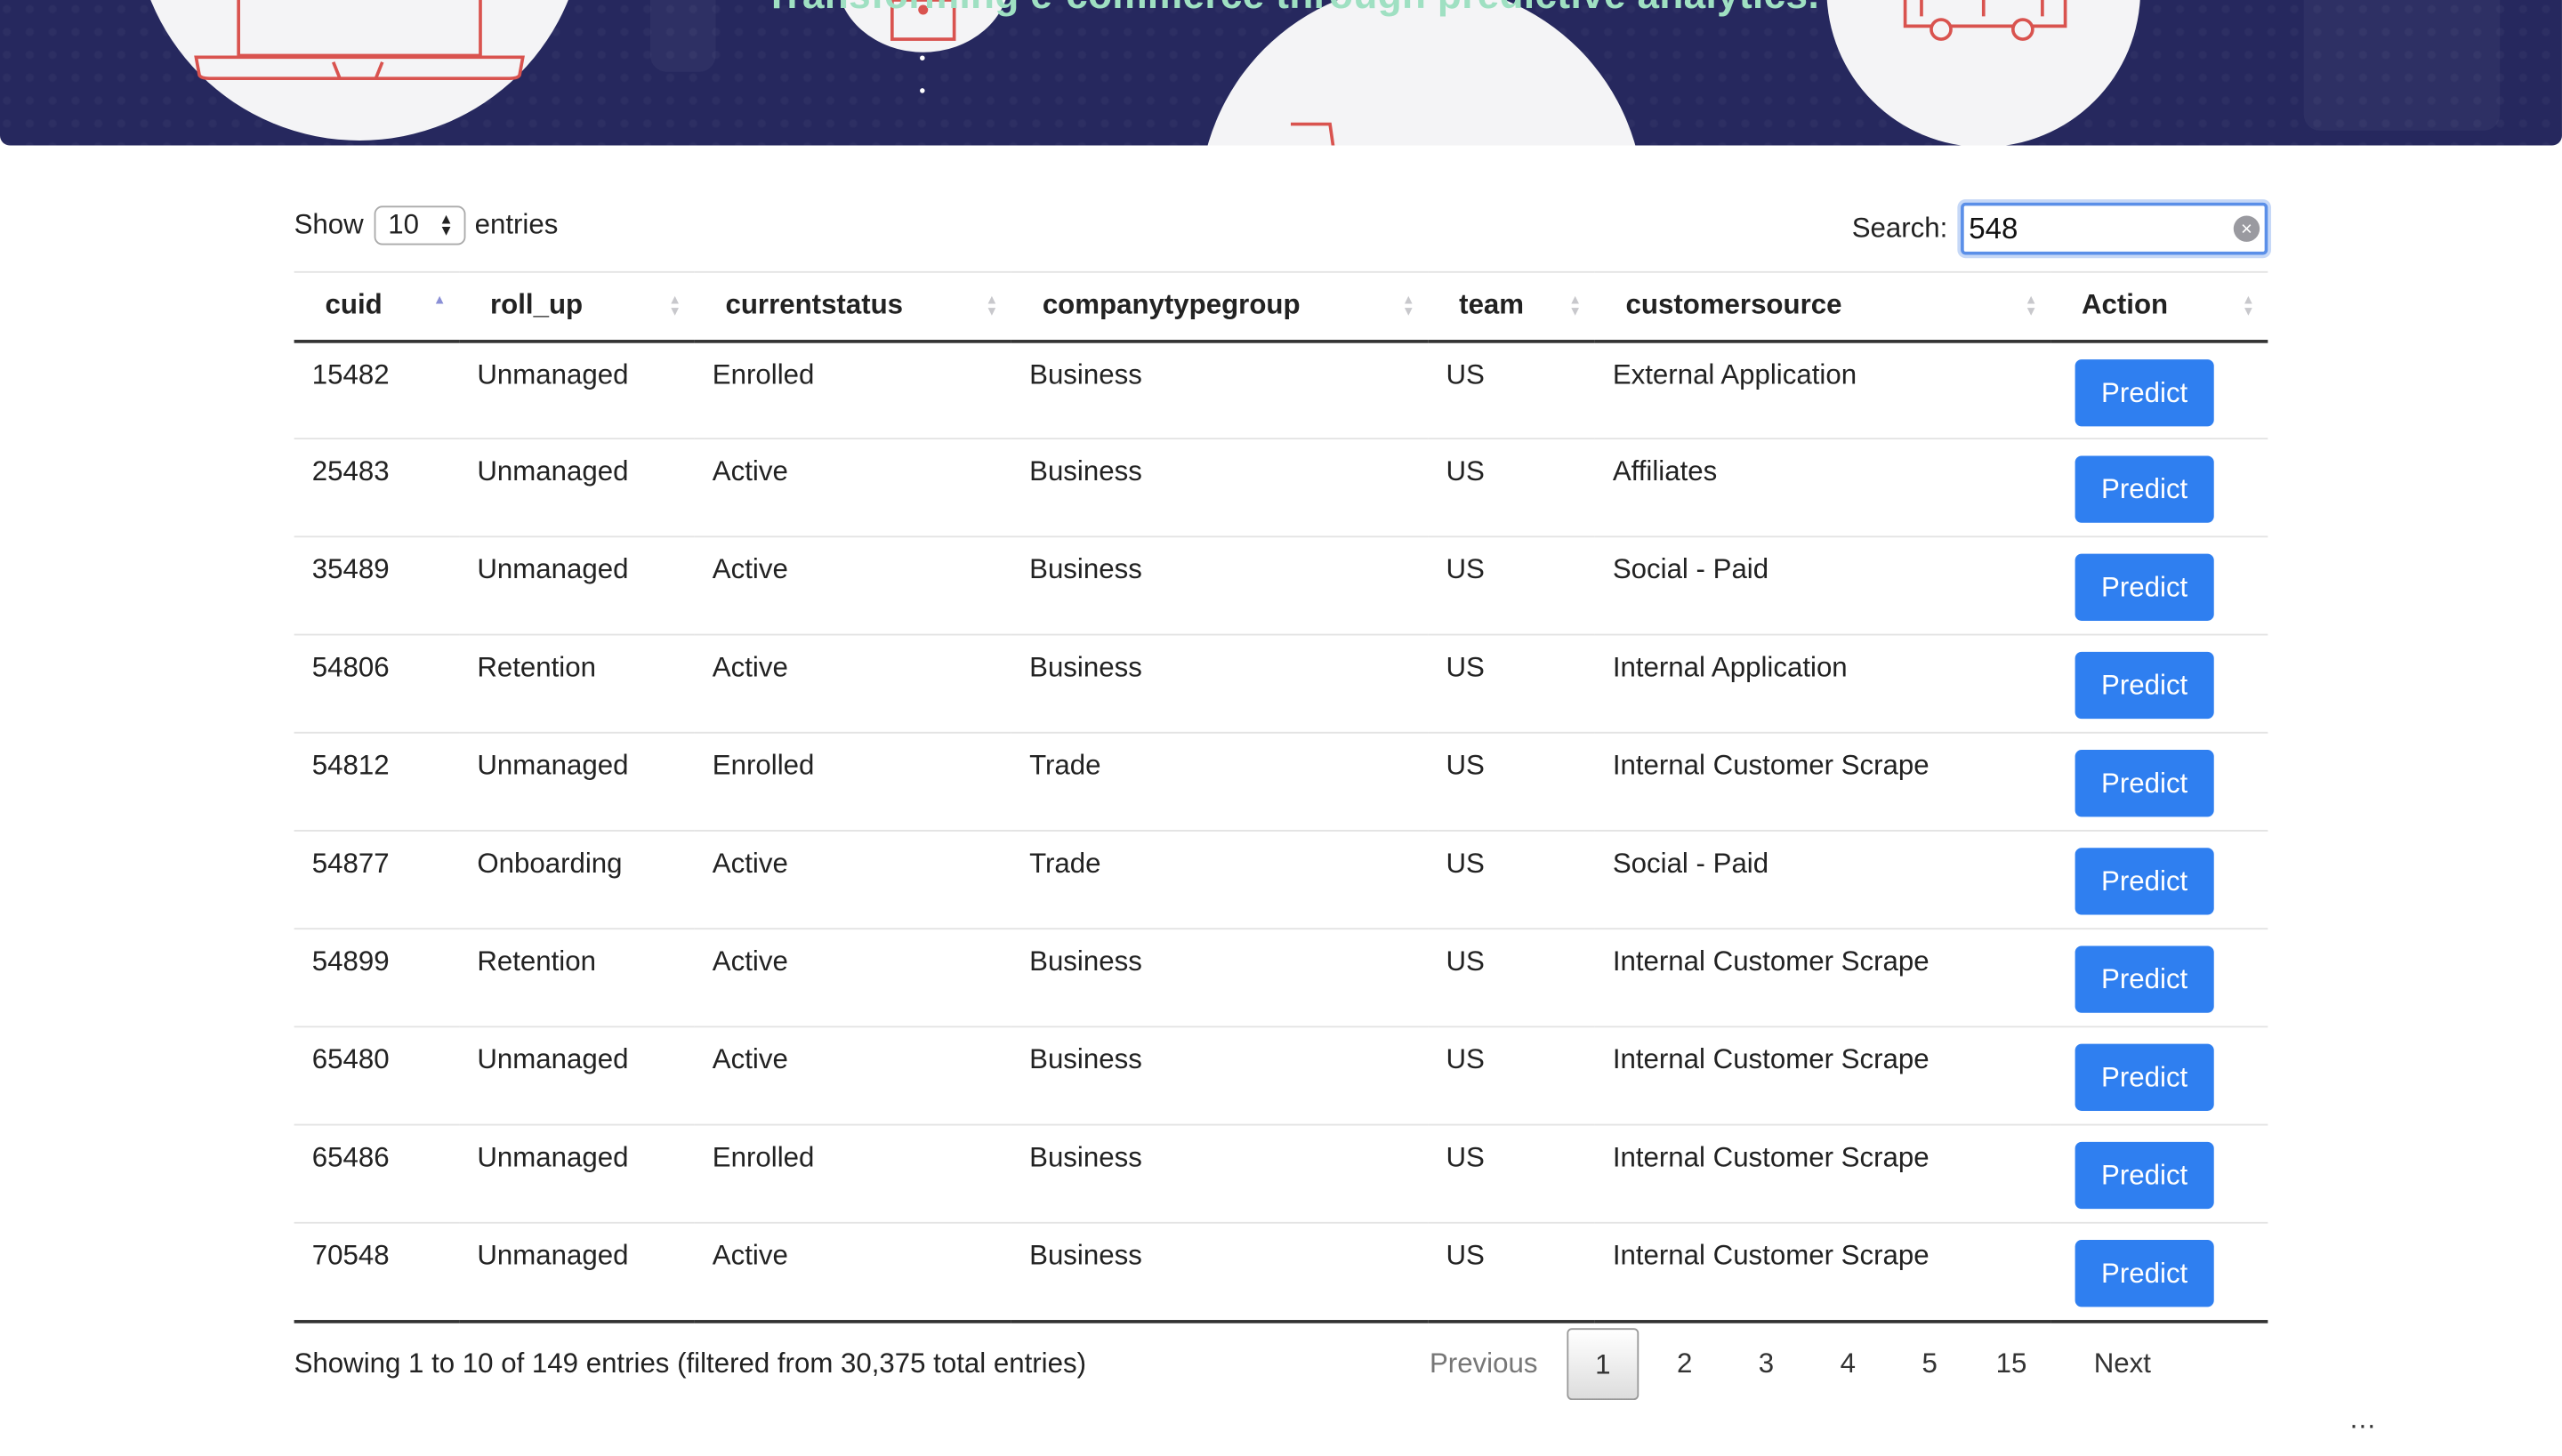  What do you see at coordinates (1899, 228) in the screenshot?
I see `search-label: Search:` at bounding box center [1899, 228].